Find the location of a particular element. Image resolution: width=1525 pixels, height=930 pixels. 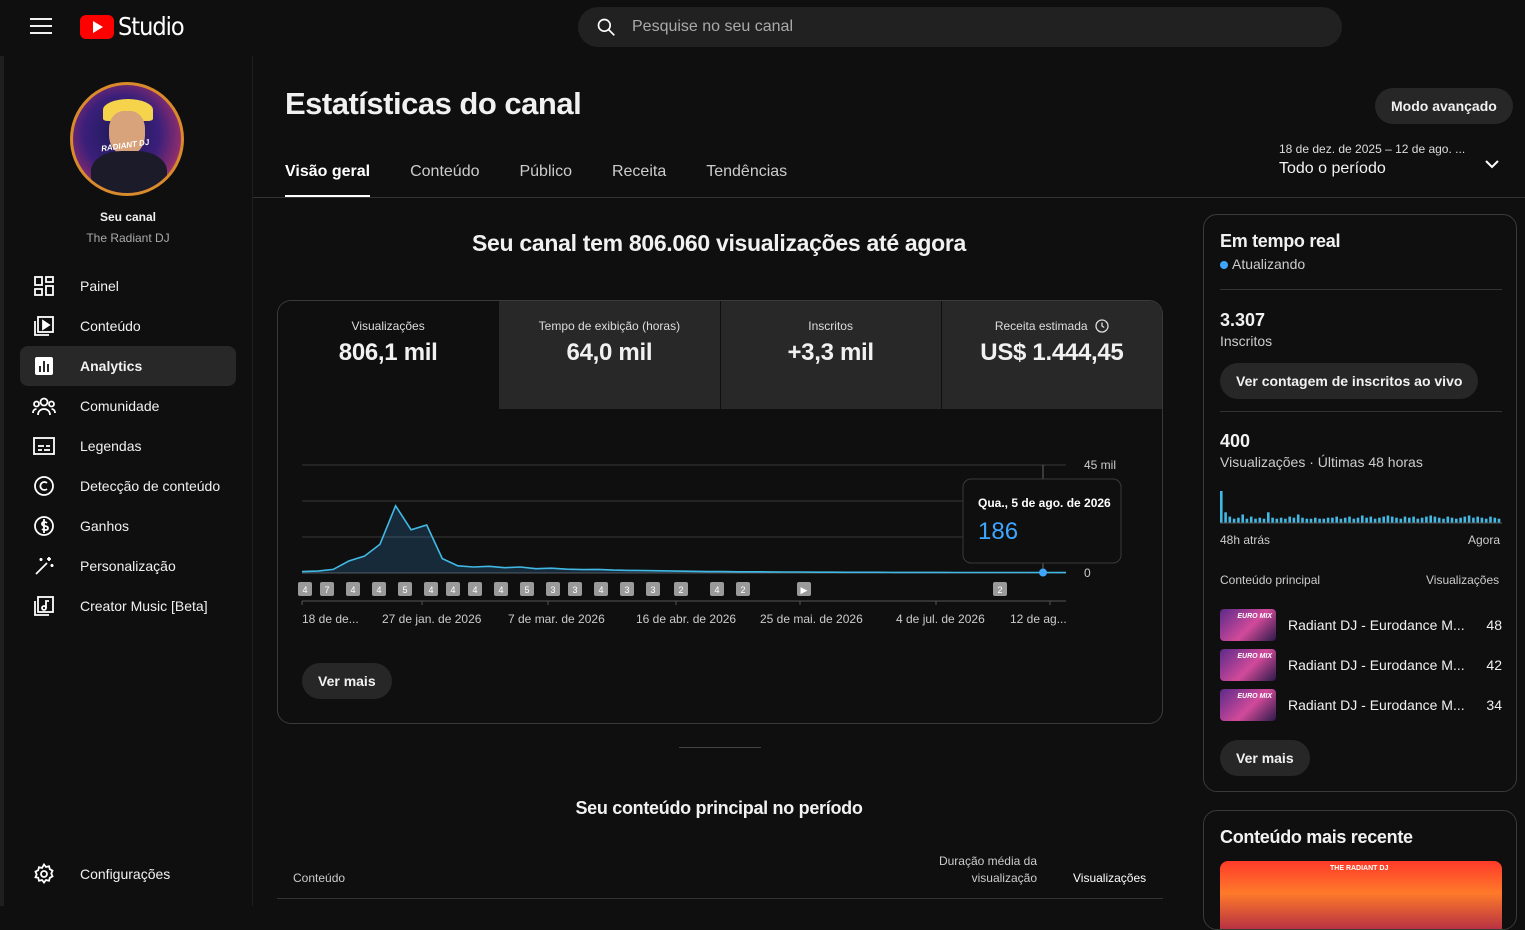

top-content-title: Seu conteúdo principal no período is located at coordinates (719, 808).